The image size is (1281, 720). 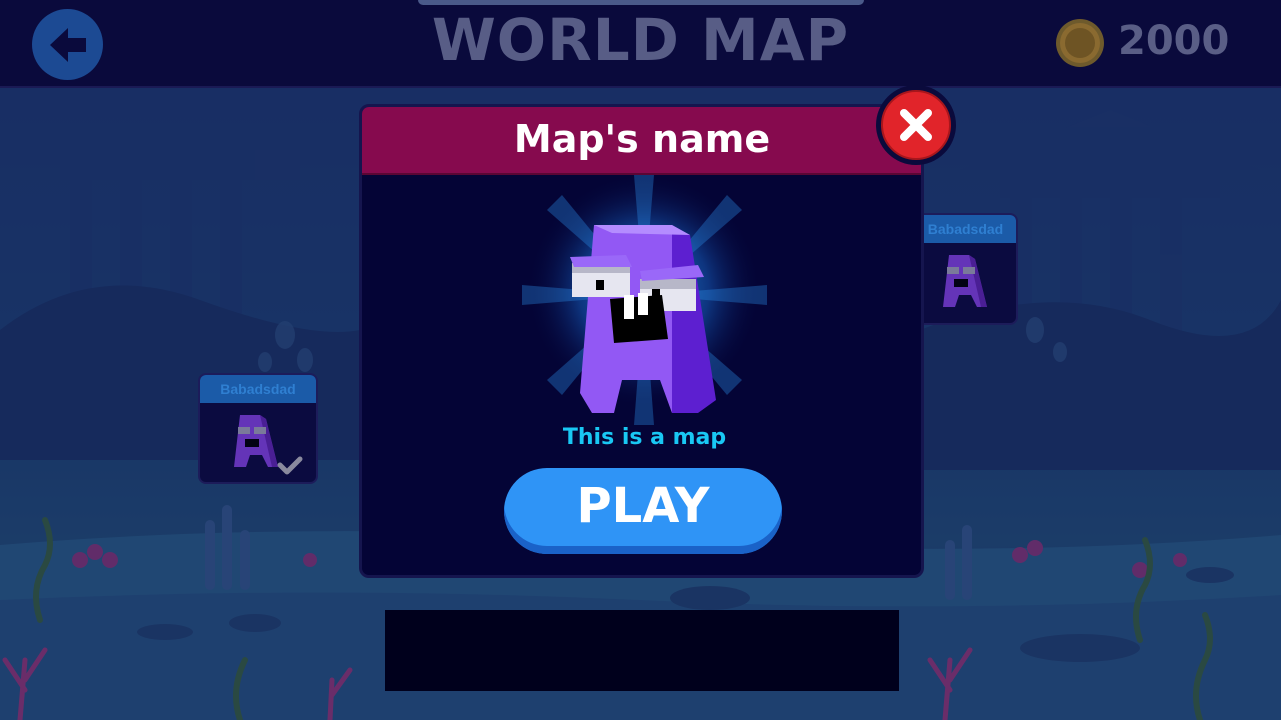 I want to click on close-icon, so click(x=916, y=125).